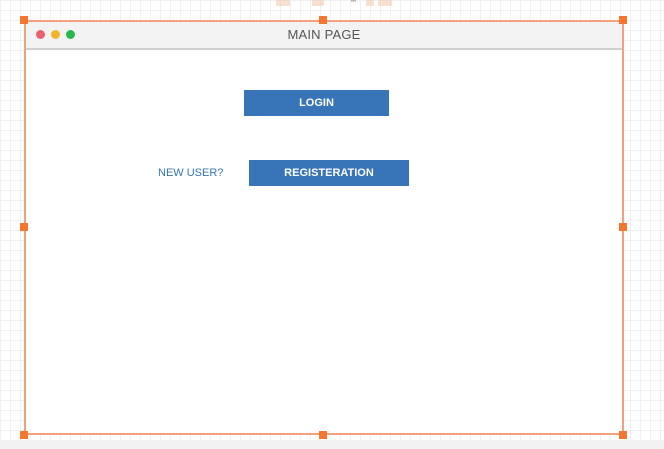 Image resolution: width=664 pixels, height=449 pixels. I want to click on login-button: LOGIN, so click(316, 103).